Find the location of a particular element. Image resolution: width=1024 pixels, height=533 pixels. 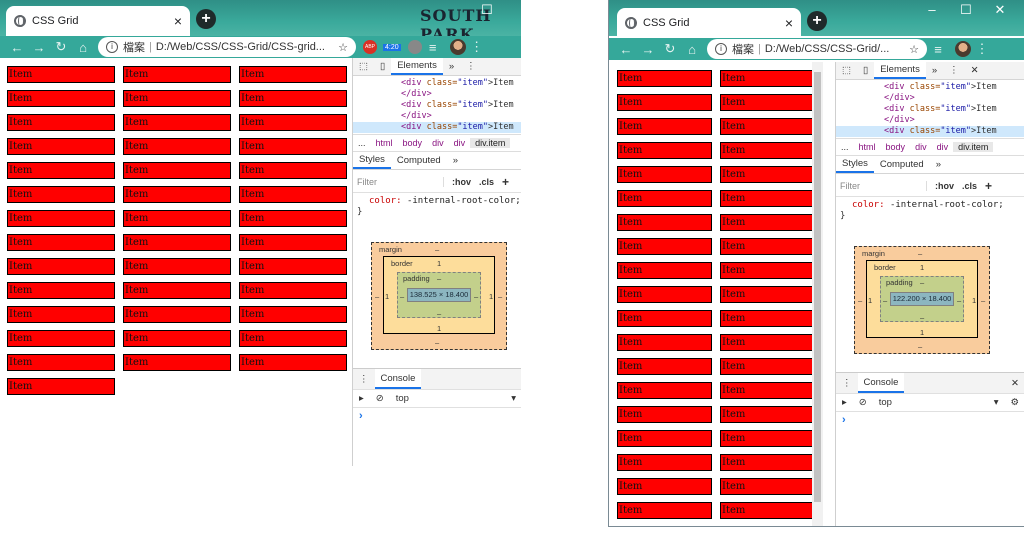

page-scrollbar is located at coordinates (817, 294).